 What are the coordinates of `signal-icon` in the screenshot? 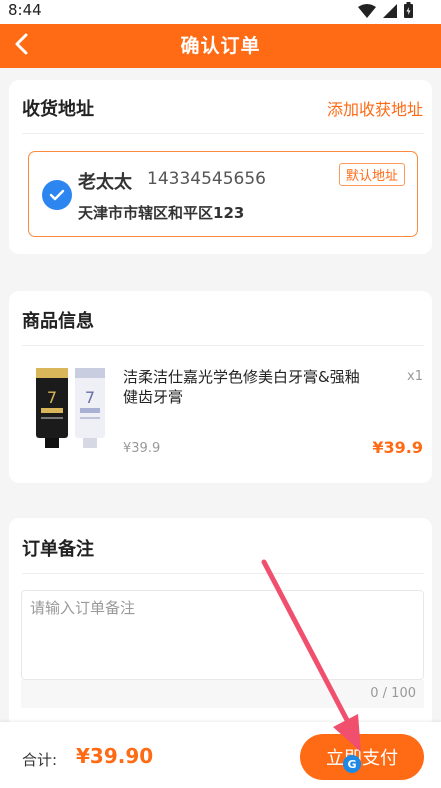 It's located at (390, 12).